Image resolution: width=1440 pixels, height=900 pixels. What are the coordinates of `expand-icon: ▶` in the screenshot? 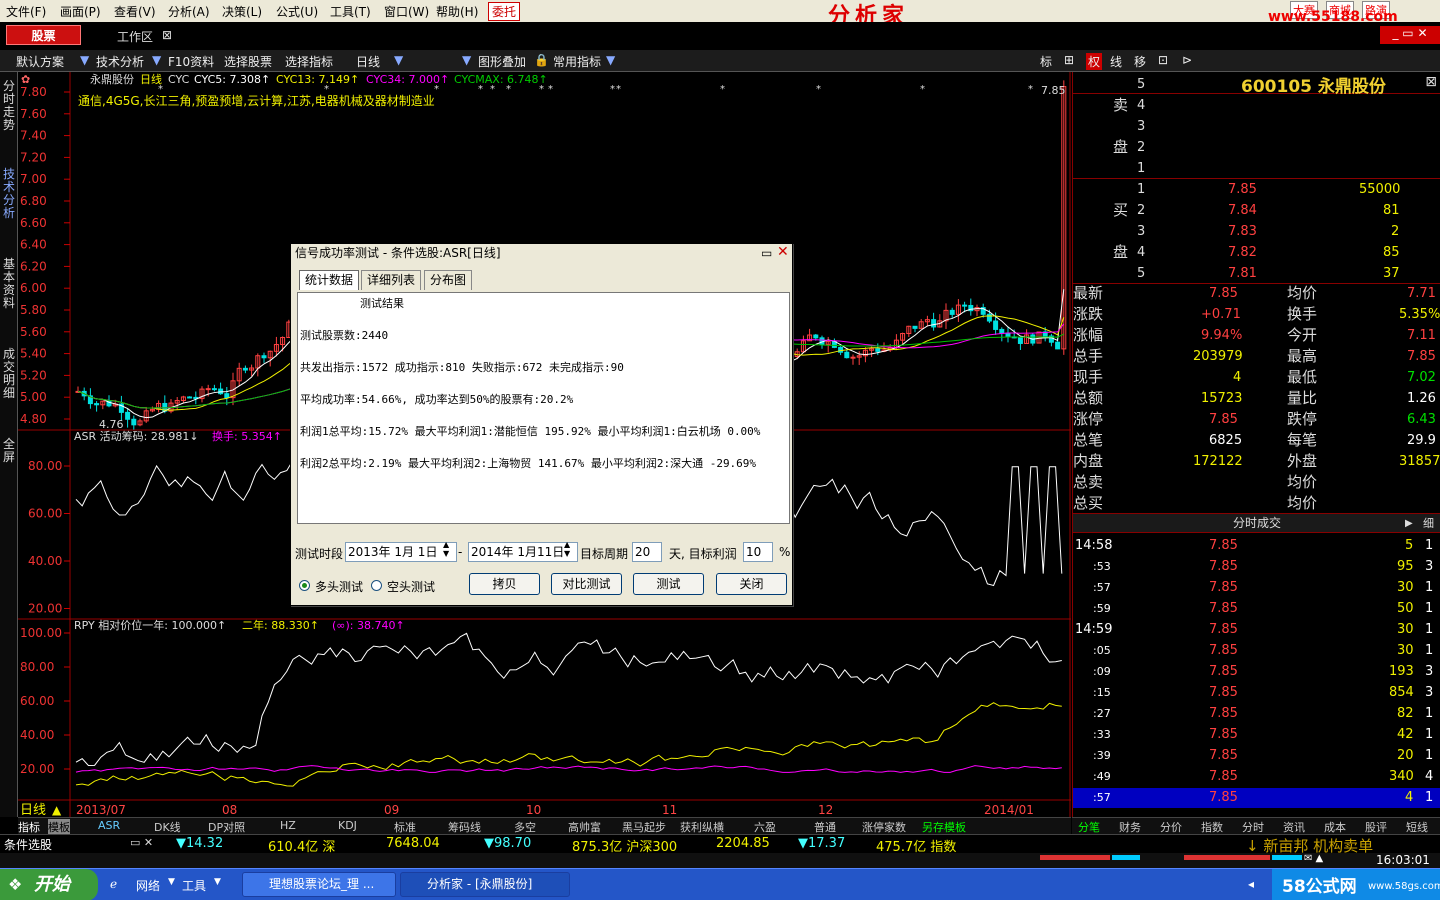 It's located at (1409, 523).